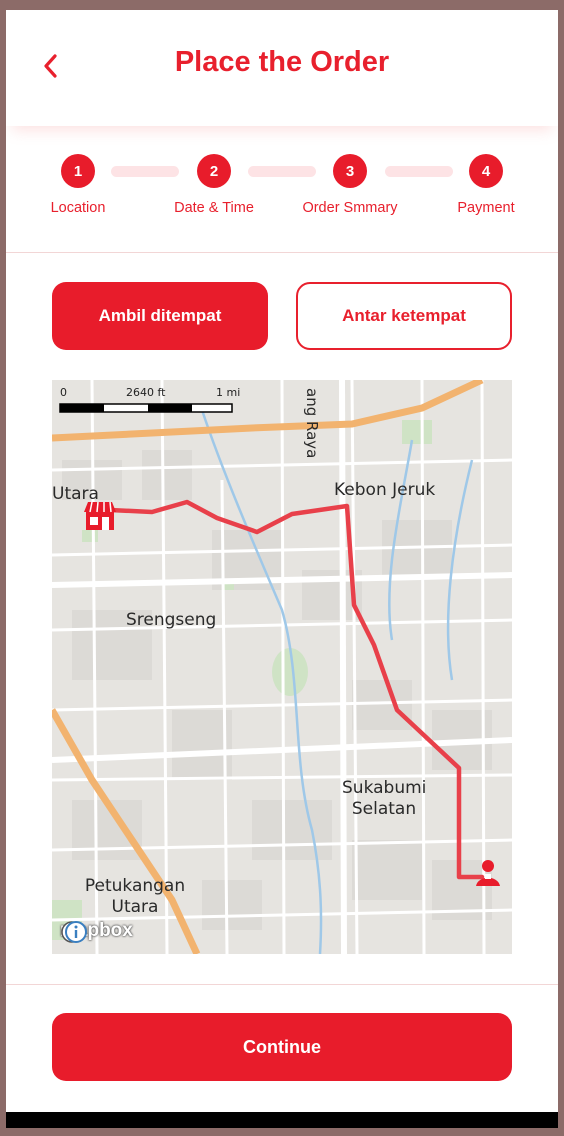  What do you see at coordinates (282, 1120) in the screenshot?
I see `system-nav-bar` at bounding box center [282, 1120].